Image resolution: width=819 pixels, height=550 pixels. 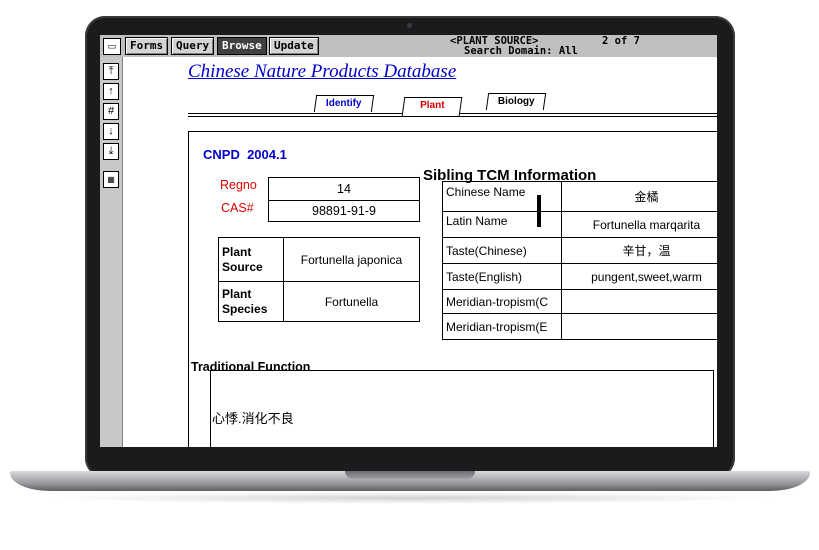 What do you see at coordinates (351, 301) in the screenshot?
I see `plant-species-value: Fortunella` at bounding box center [351, 301].